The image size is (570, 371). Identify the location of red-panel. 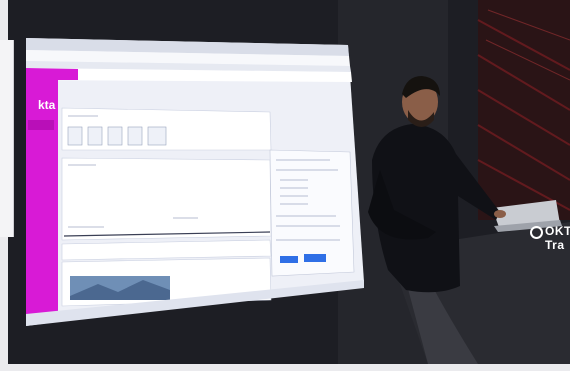
(524, 110).